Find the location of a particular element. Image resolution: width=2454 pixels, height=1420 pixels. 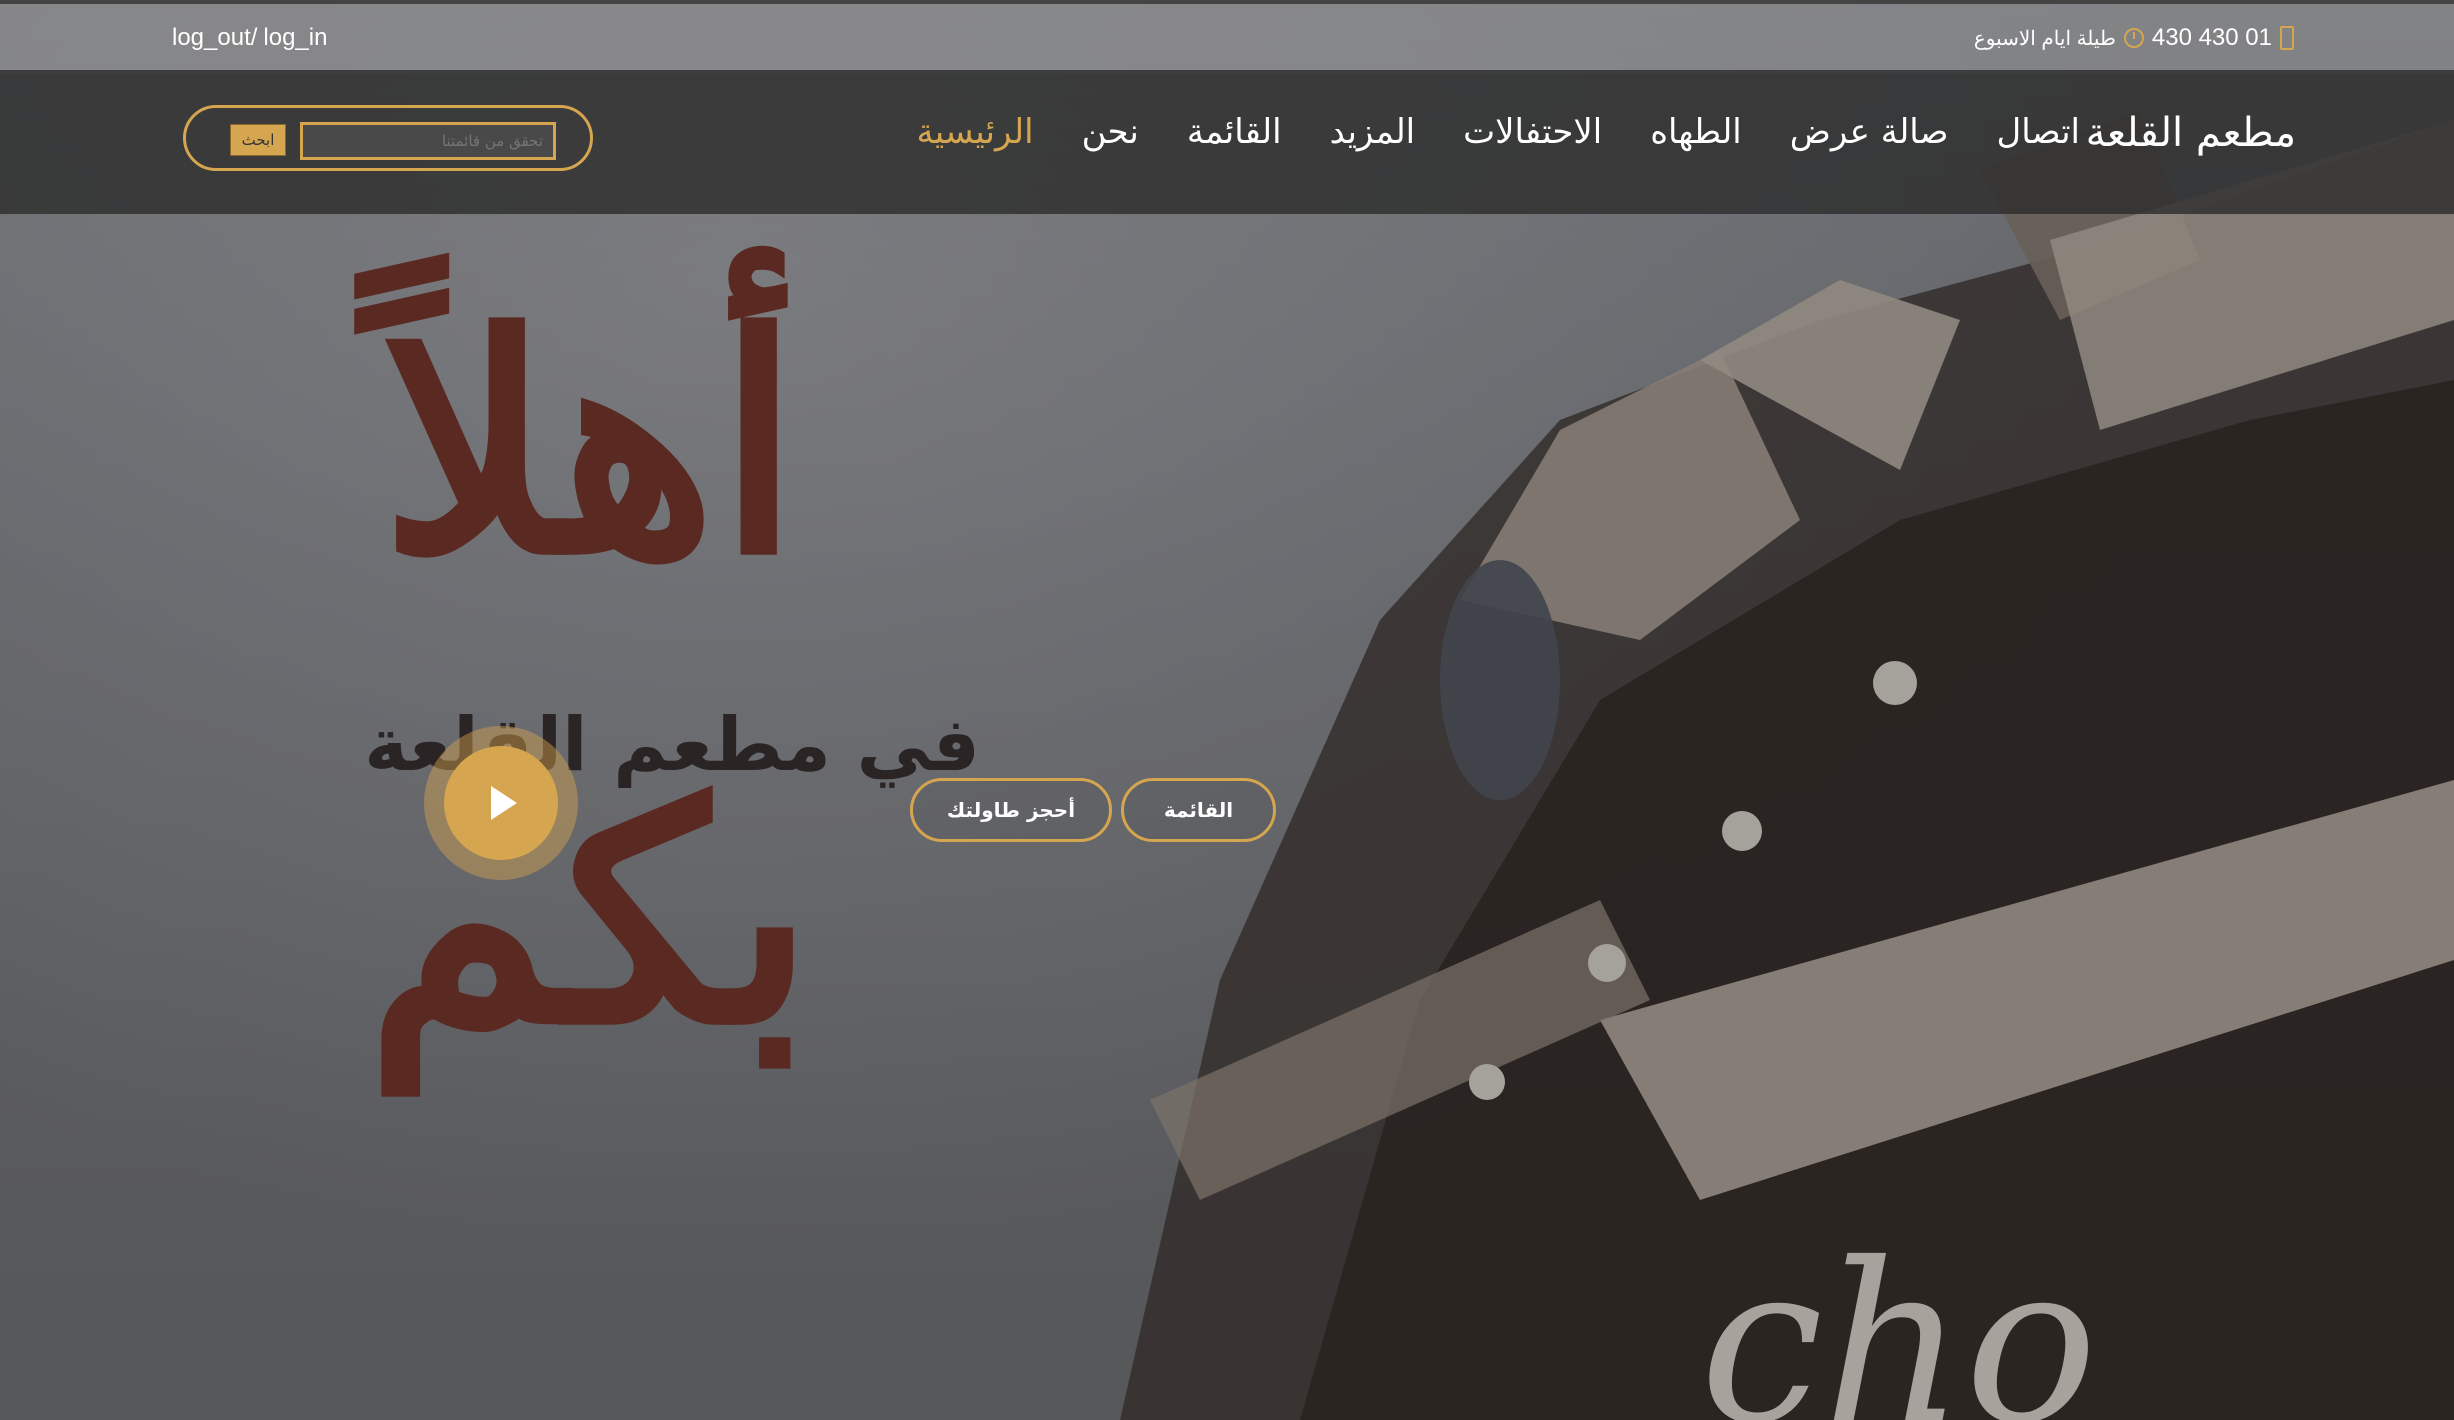

login-link: log_in is located at coordinates (295, 37).